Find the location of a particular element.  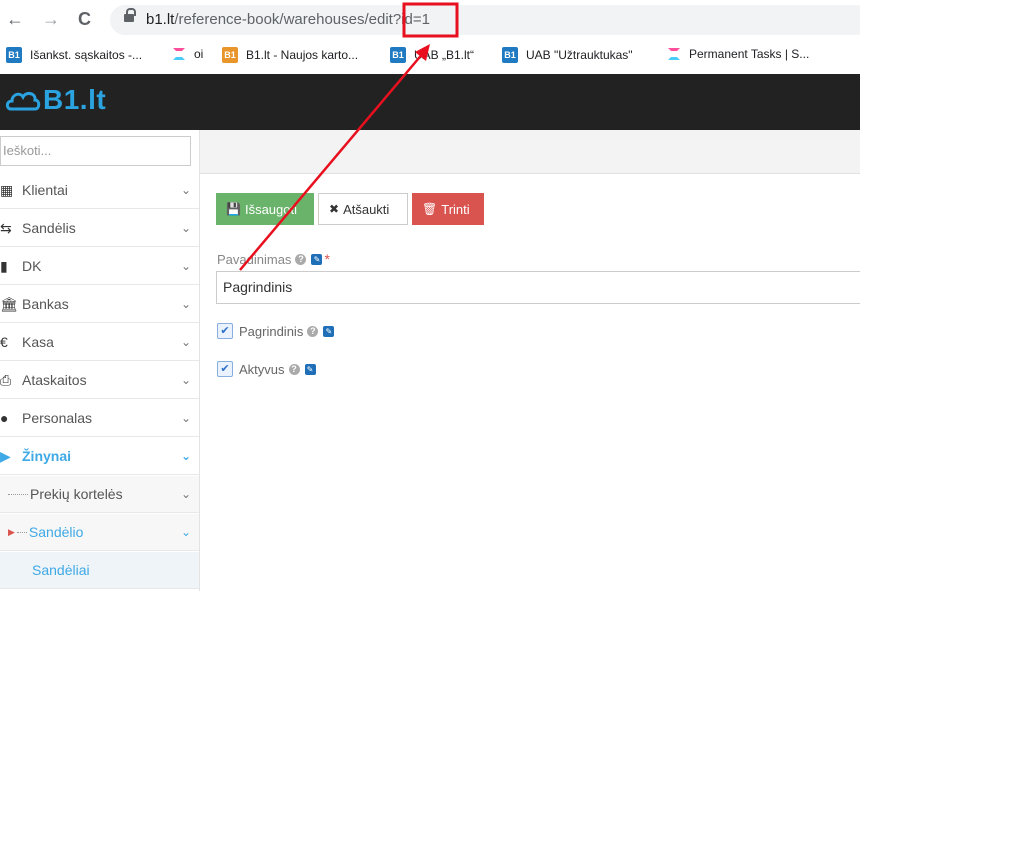

annotation-overlay is located at coordinates (349, 136).